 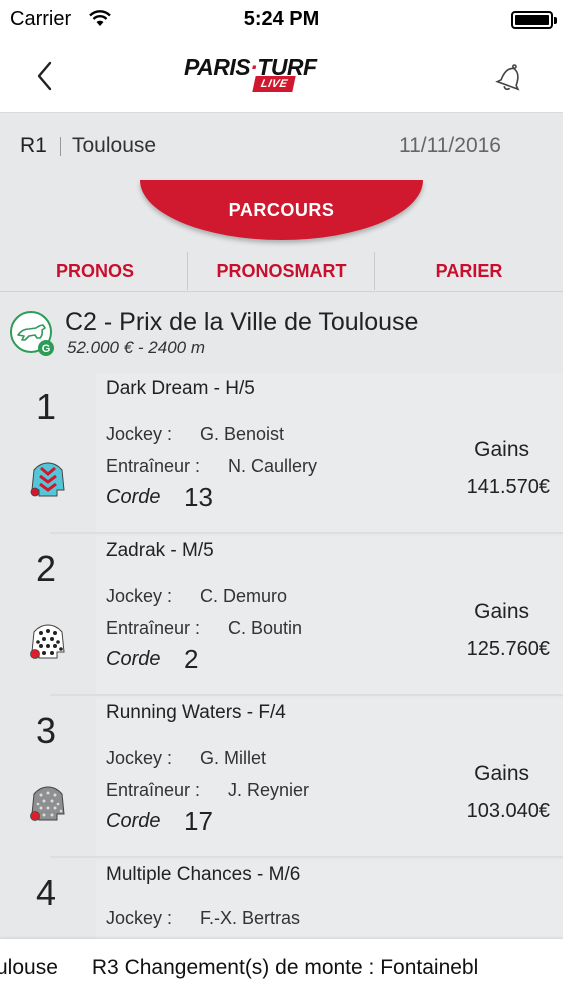 What do you see at coordinates (450, 145) in the screenshot?
I see `race-date: 11/11/2016` at bounding box center [450, 145].